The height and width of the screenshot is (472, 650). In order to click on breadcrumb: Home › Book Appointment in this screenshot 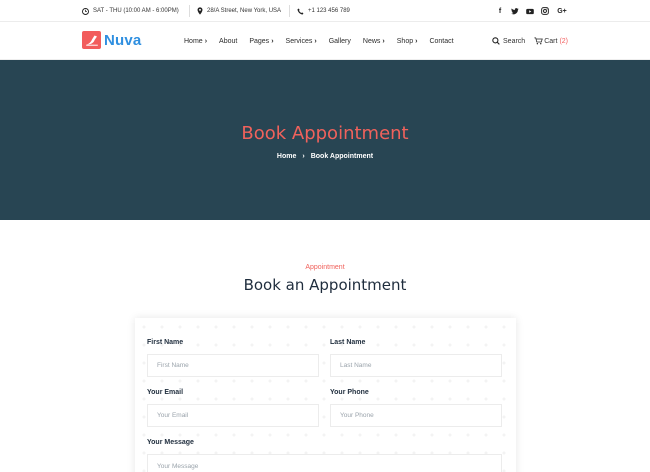, I will do `click(325, 156)`.